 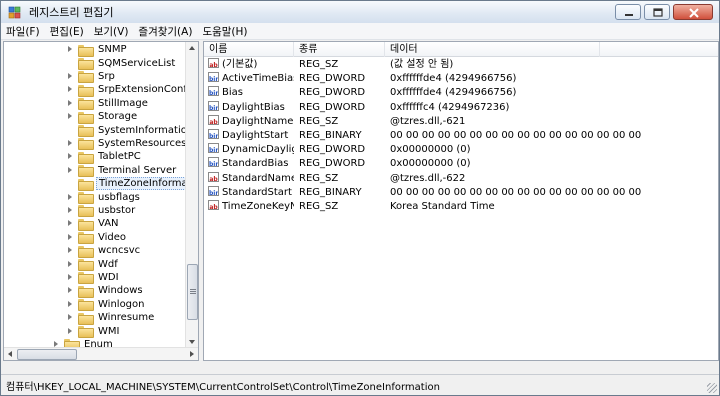 I want to click on tree-item: Wdf, so click(x=93, y=264).